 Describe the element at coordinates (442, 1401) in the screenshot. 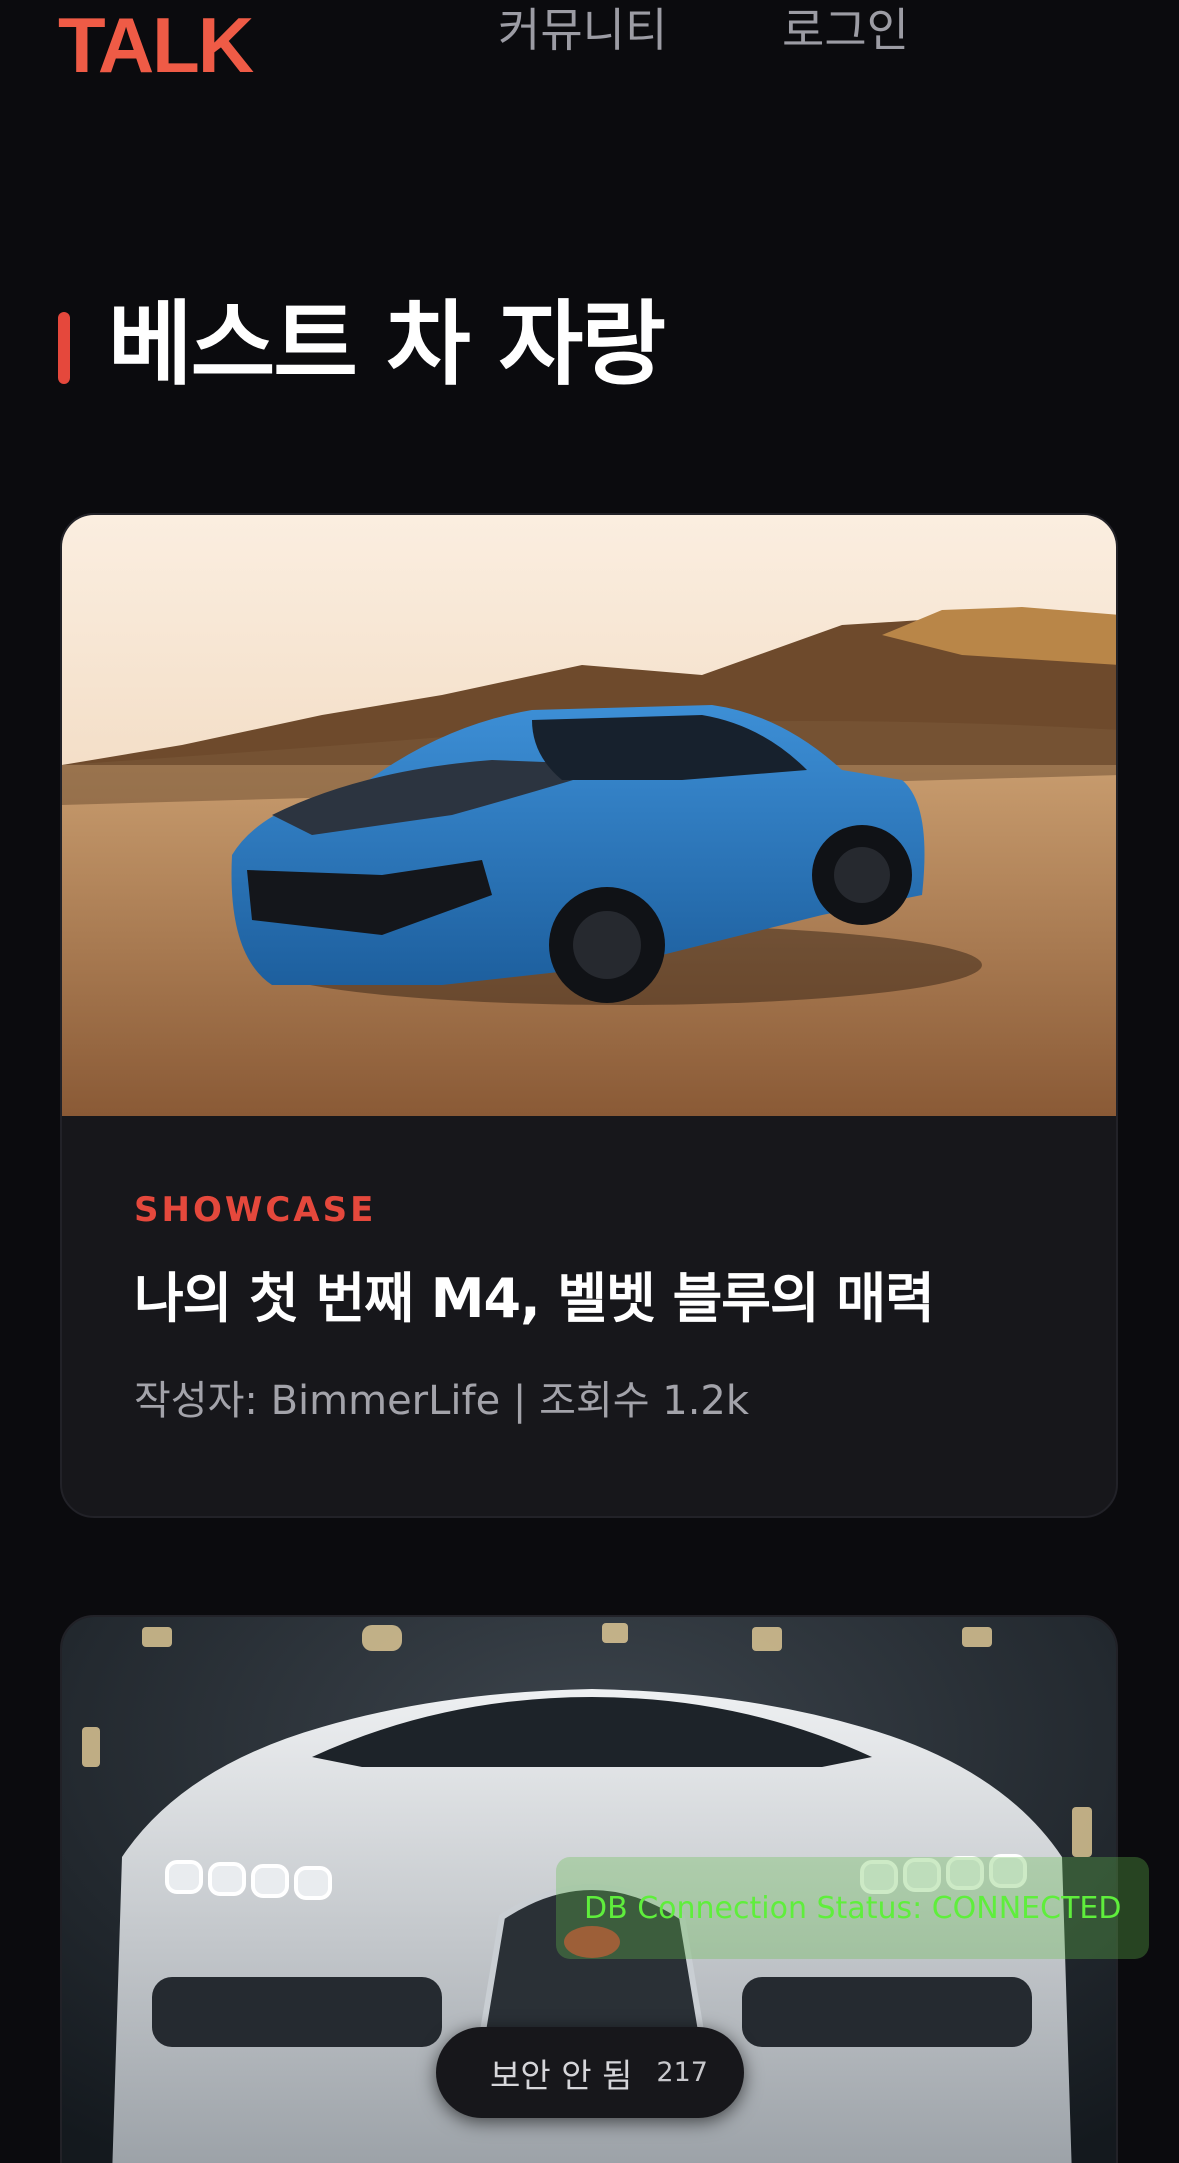

I see `post-meta: 작성자: BimmerLife | 조회수 1.2k` at that location.